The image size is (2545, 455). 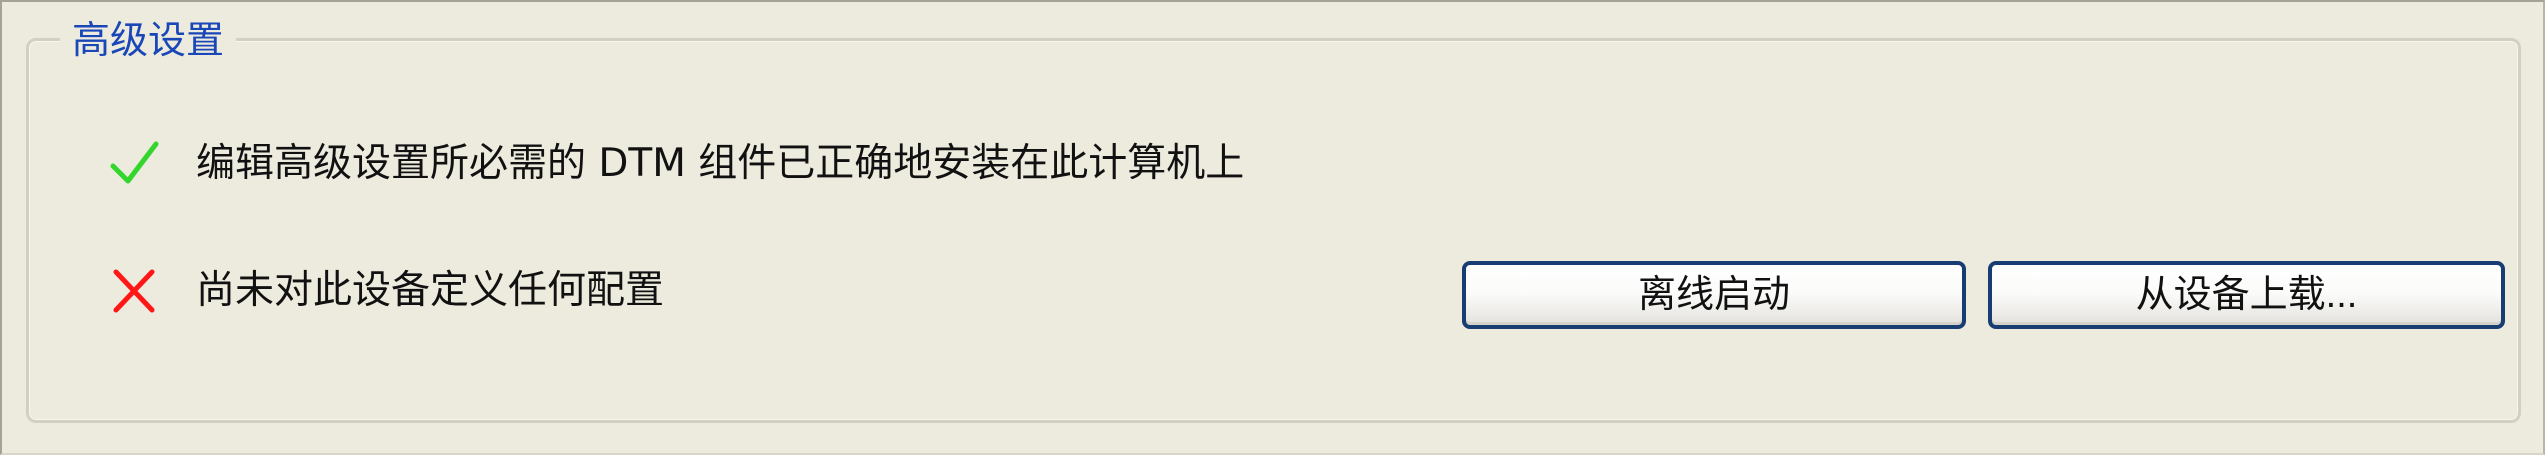 I want to click on dtm-installed-message: 编辑高级设置所必需的 DTM 组件已正确地安装在此计算机上, so click(x=720, y=163).